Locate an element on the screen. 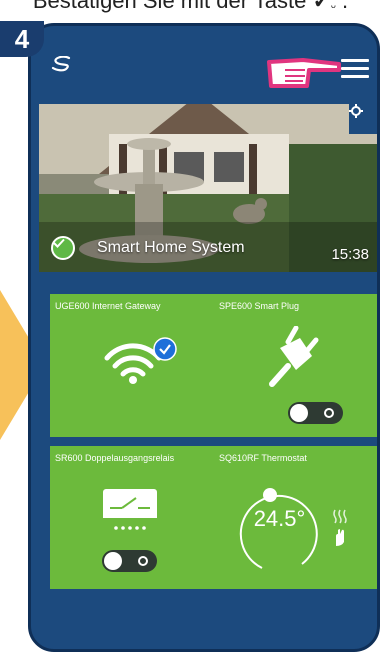 This screenshot has width=381, height=652. caption-end: . is located at coordinates (345, 6).